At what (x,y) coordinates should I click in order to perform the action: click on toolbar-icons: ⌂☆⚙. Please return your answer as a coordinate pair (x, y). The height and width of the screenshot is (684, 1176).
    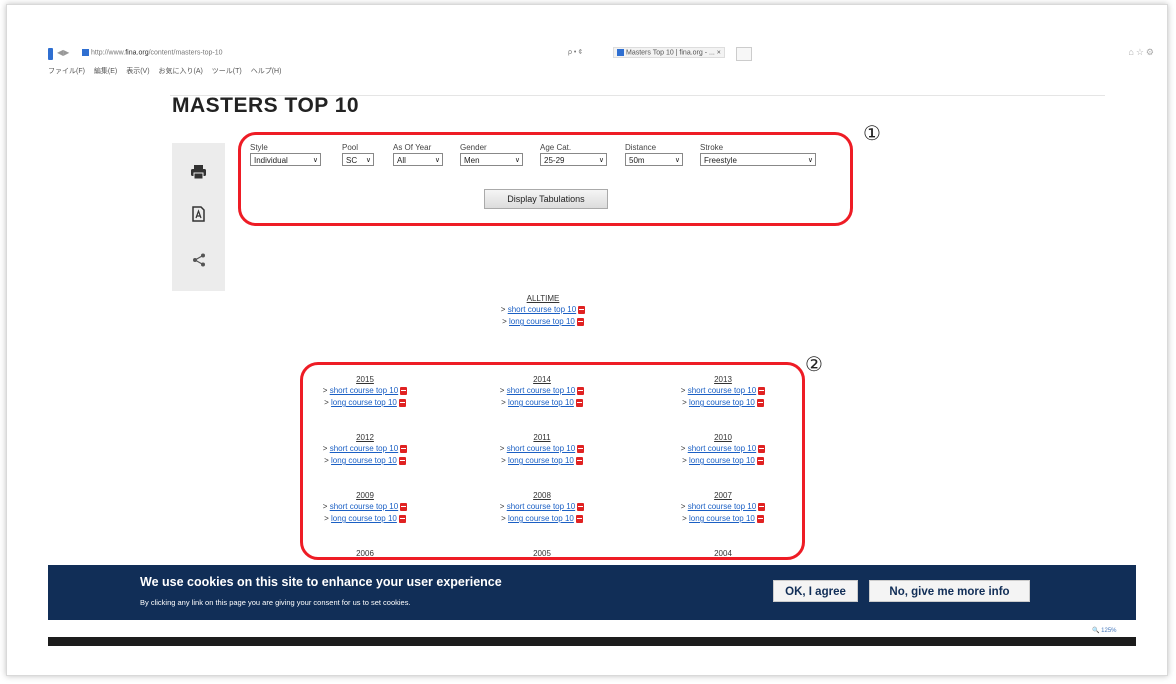
    Looking at the image, I should click on (1142, 52).